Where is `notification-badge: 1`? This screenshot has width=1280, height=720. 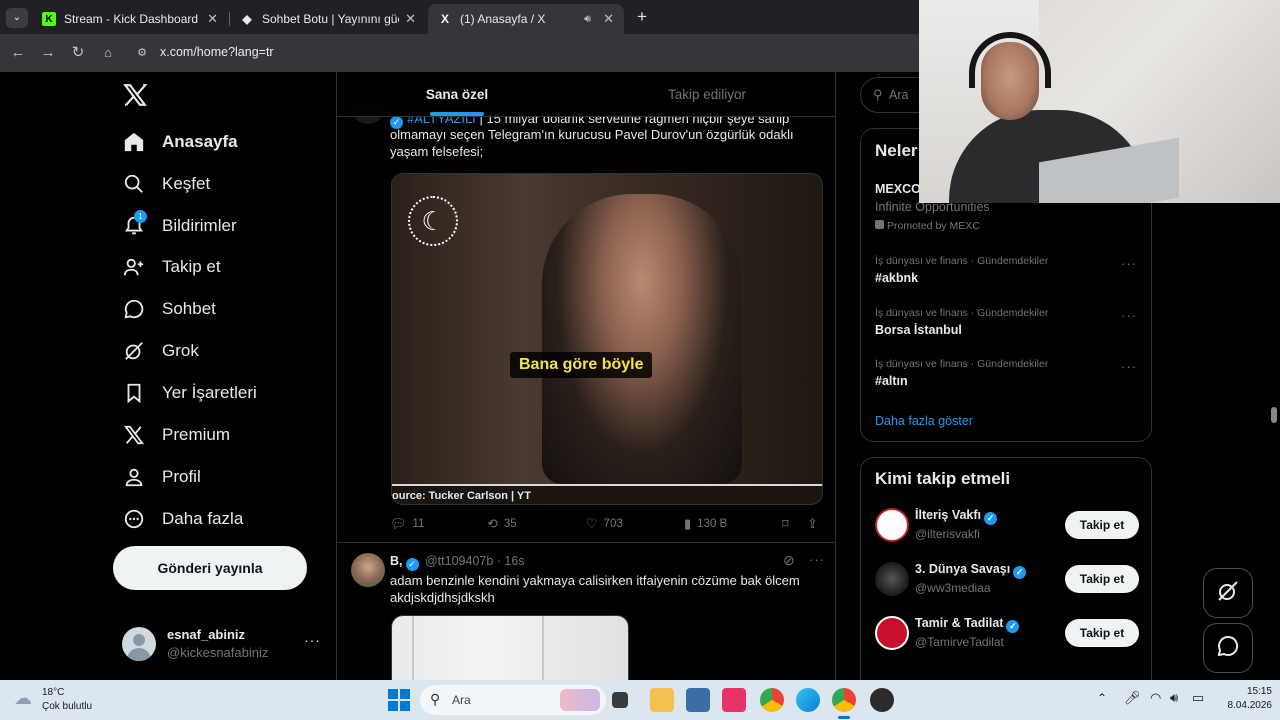
notification-badge: 1 is located at coordinates (140, 216).